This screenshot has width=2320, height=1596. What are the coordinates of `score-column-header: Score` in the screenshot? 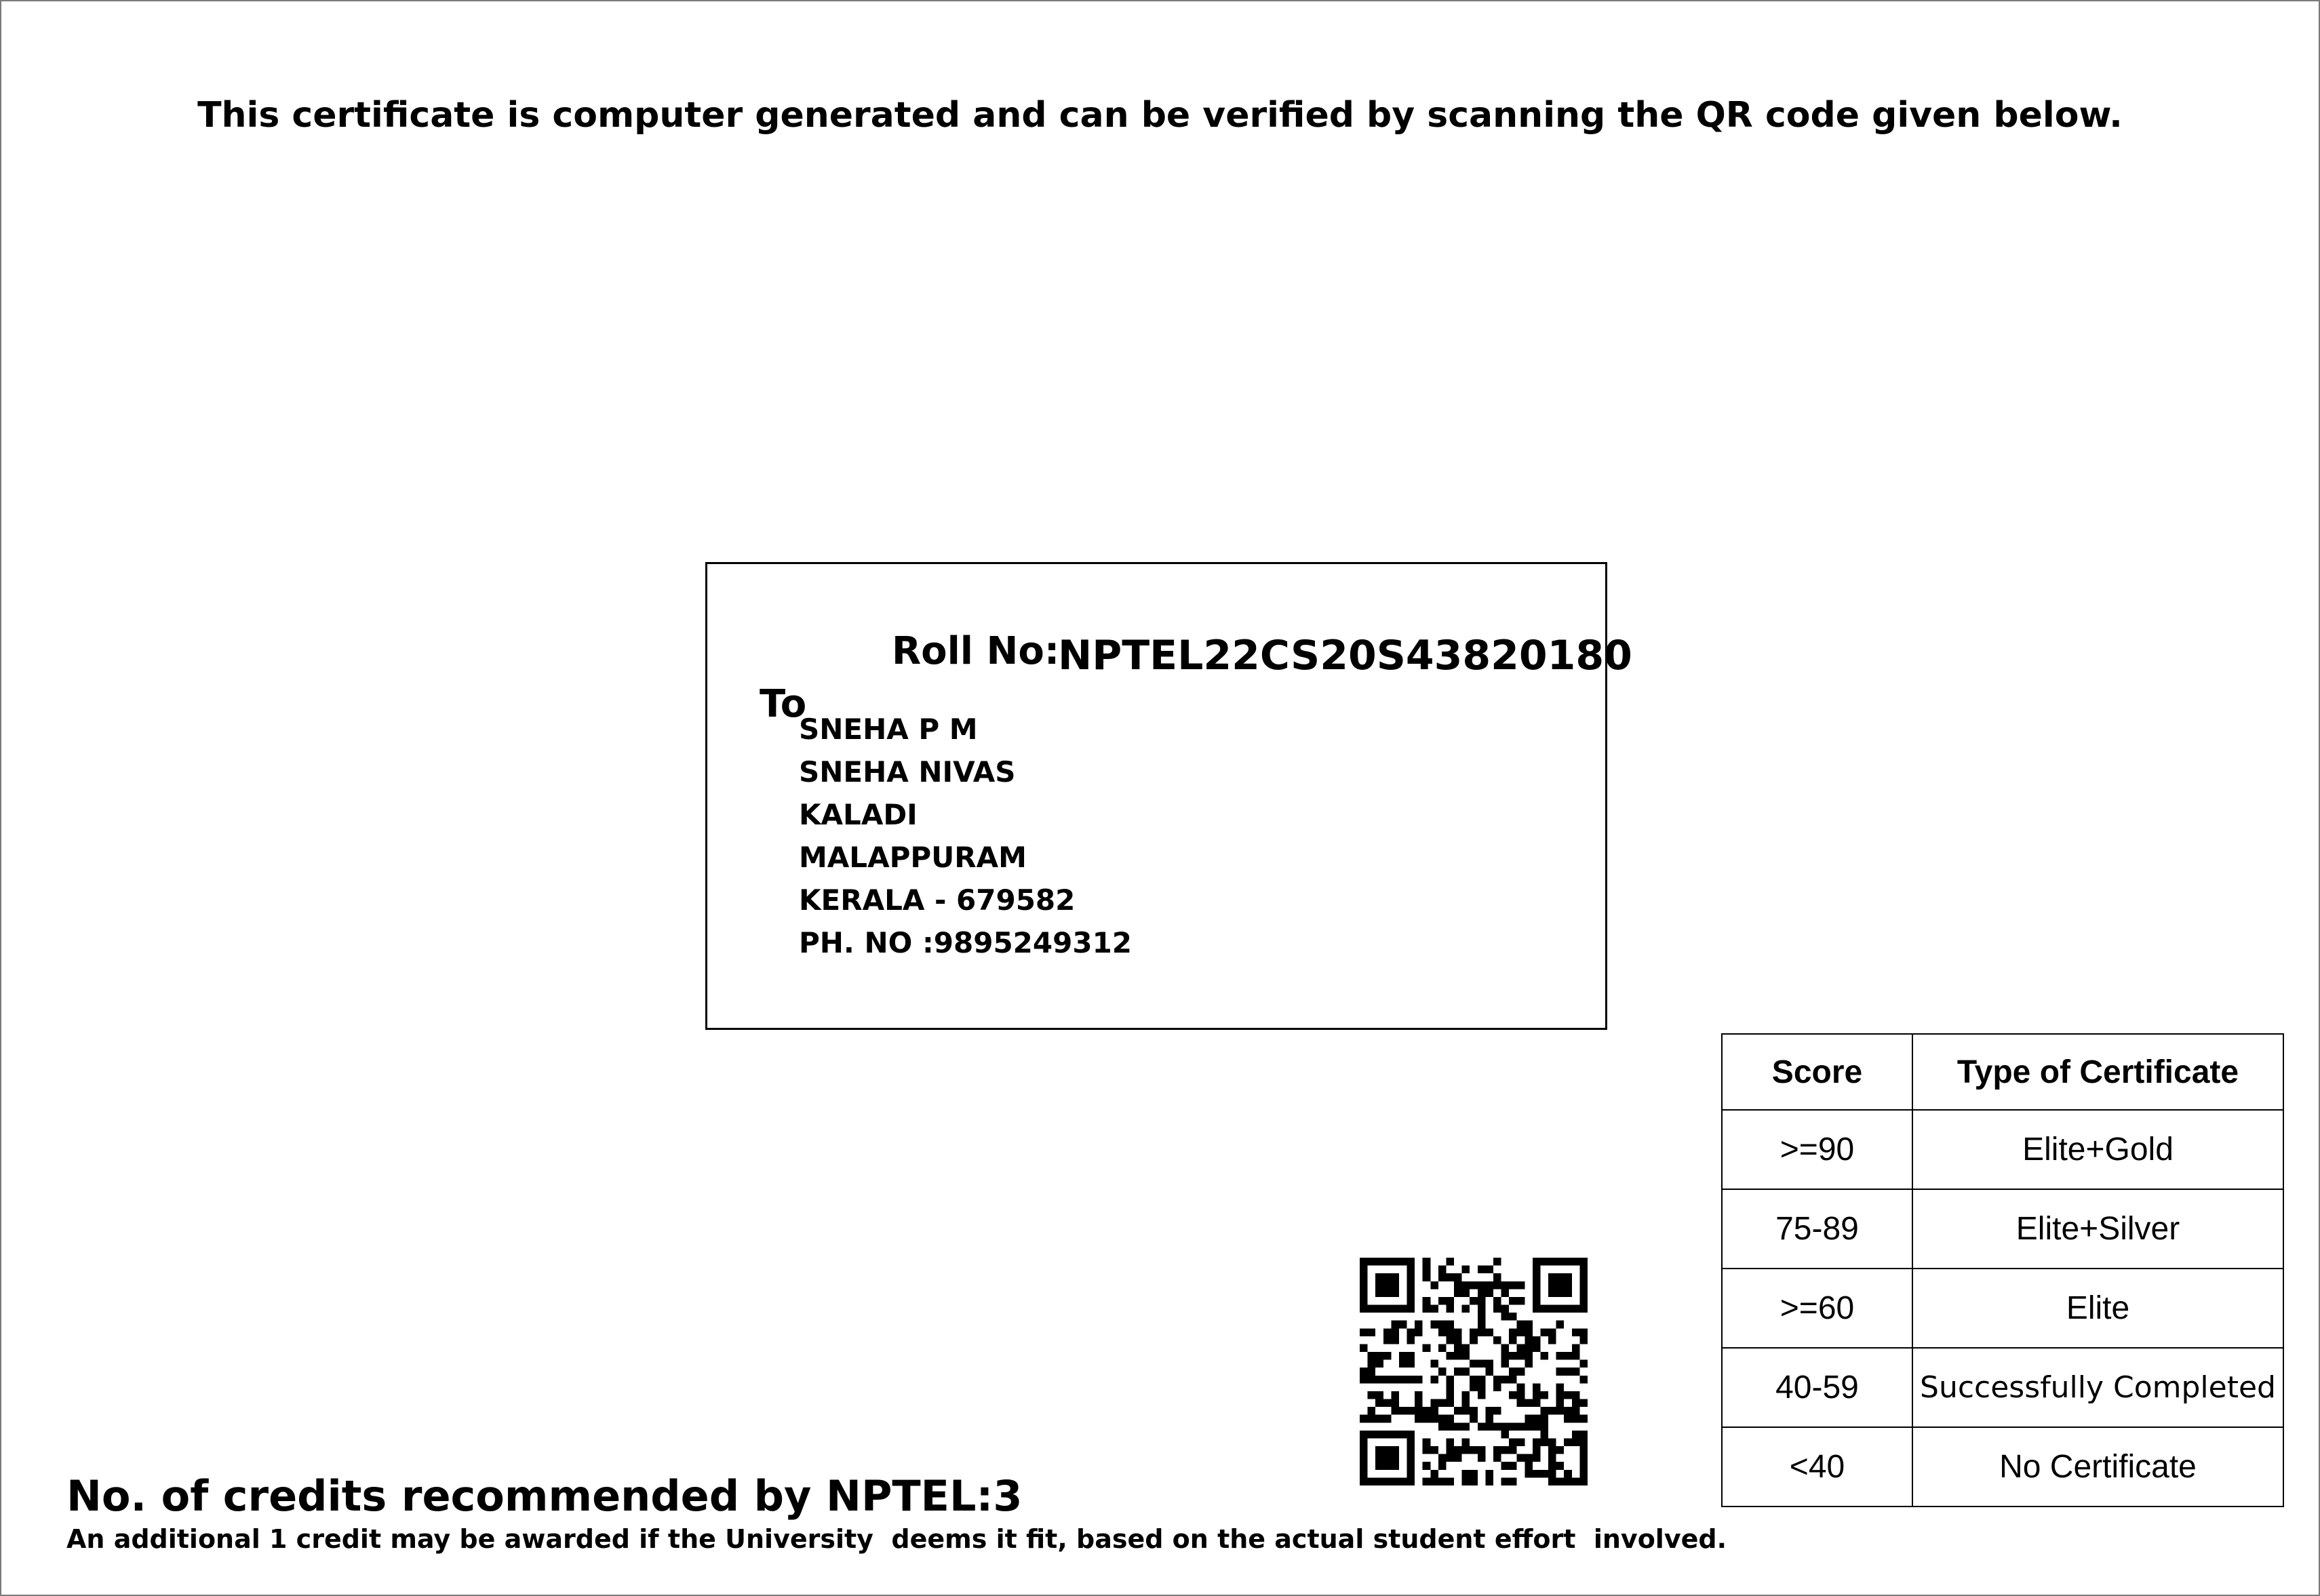 It's located at (1817, 1072).